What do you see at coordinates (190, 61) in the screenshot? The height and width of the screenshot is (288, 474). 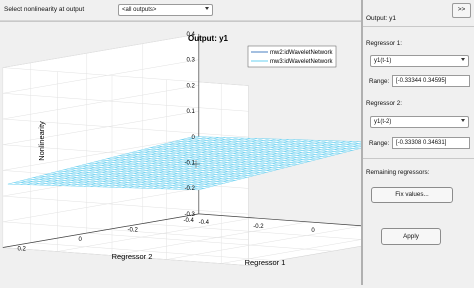 I see `z-tick-label: 0.3` at bounding box center [190, 61].